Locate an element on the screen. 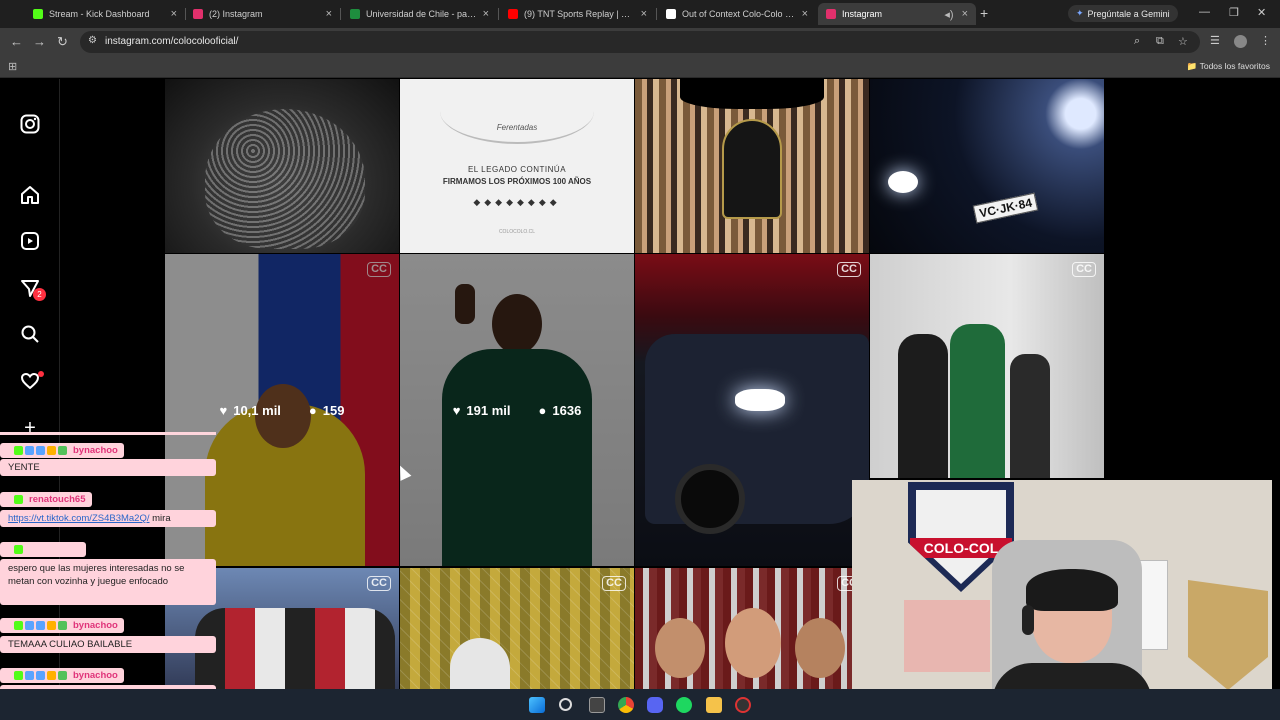 The image size is (1280, 720). chat-message: YENTE is located at coordinates (108, 467).